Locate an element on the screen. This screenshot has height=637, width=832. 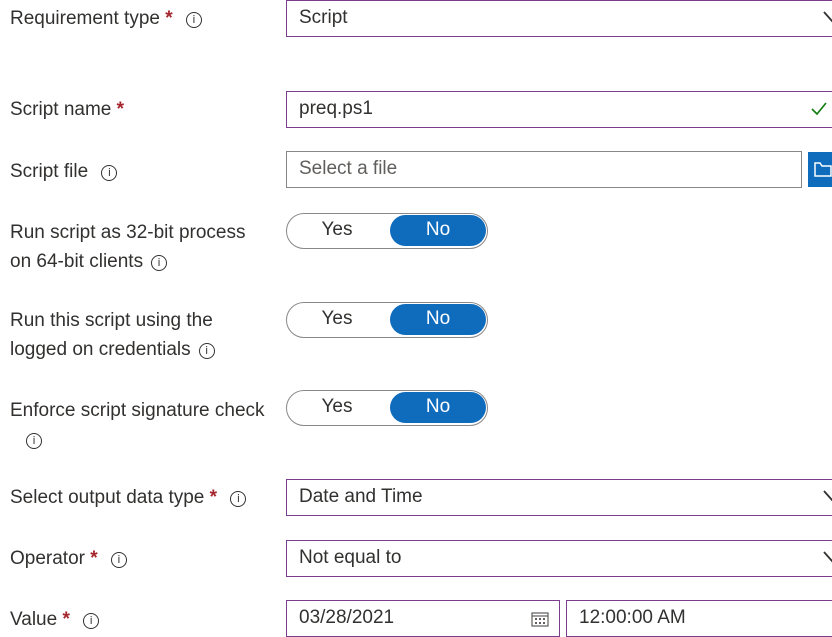
browse-file-button is located at coordinates (820, 169).